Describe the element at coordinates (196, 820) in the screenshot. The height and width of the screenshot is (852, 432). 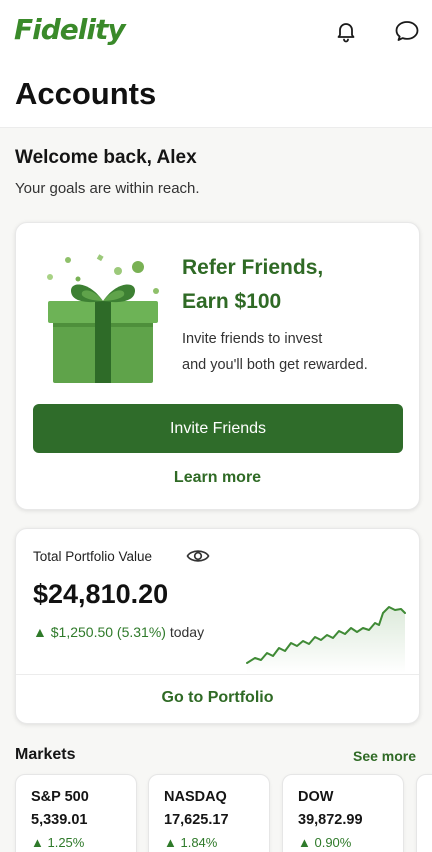
I see `market-value: 17,625.17` at that location.